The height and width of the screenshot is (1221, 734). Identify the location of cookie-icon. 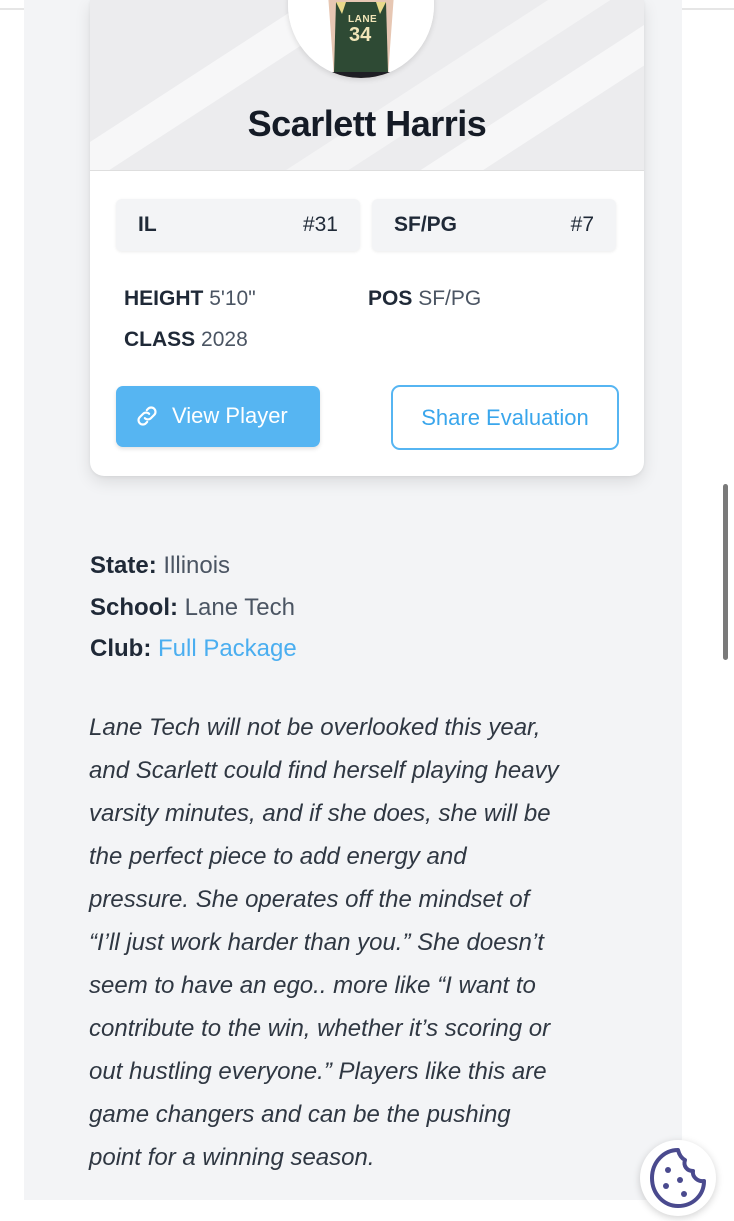
(678, 1184).